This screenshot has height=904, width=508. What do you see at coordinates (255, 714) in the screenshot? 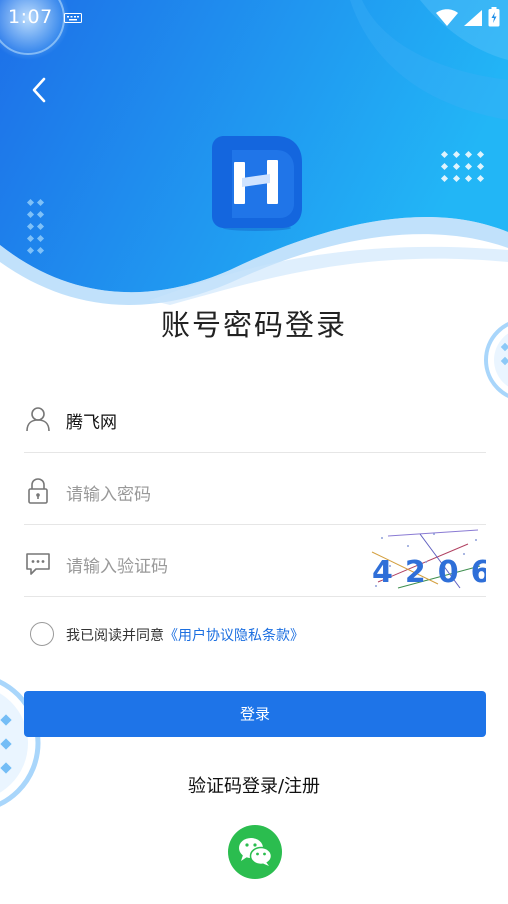
I see `login-button: 登录` at bounding box center [255, 714].